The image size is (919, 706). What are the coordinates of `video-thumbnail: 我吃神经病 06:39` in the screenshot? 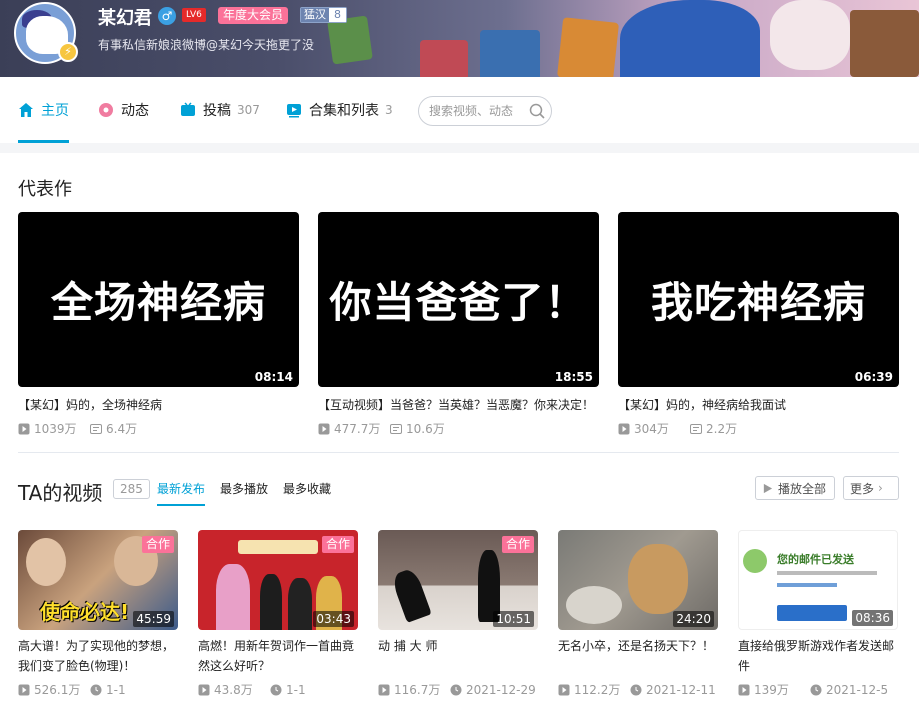 It's located at (758, 299).